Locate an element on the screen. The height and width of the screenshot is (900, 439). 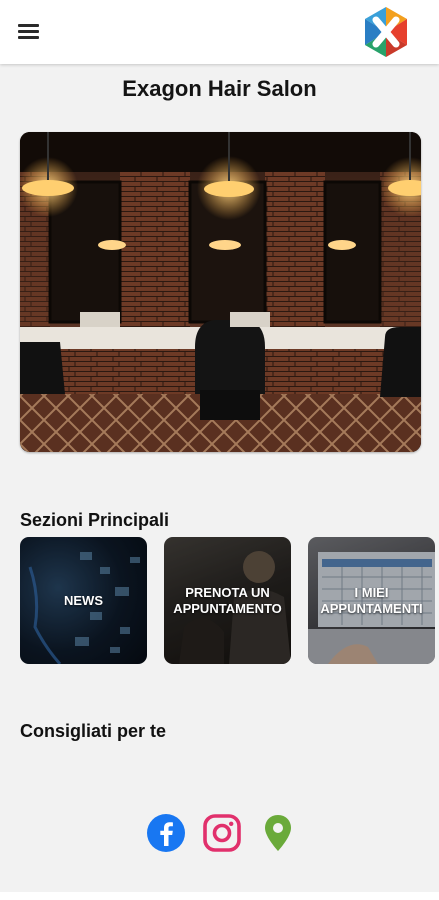
exagon-logo-icon is located at coordinates (386, 32).